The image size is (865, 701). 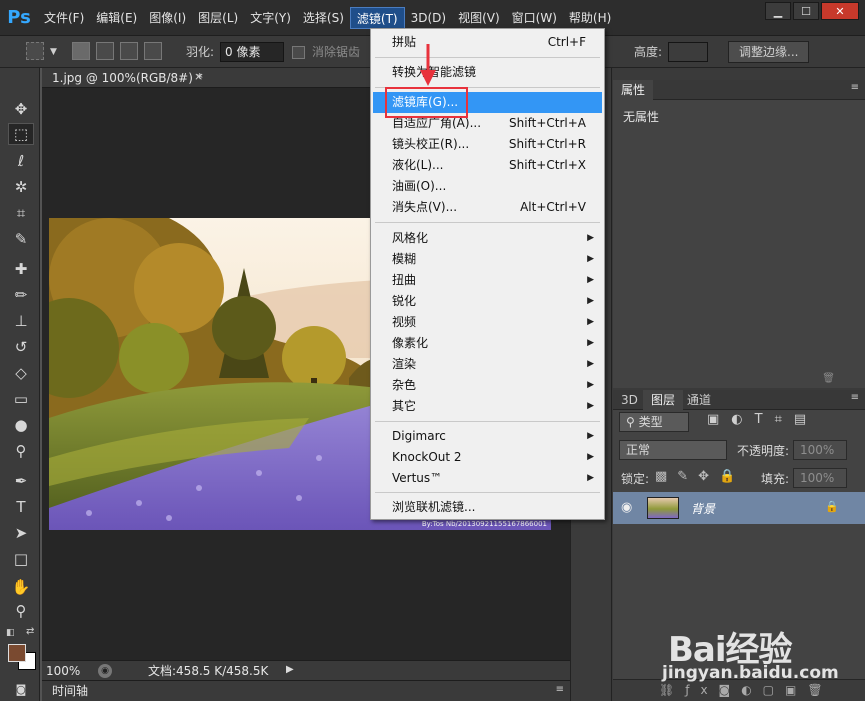 What do you see at coordinates (739, 508) in the screenshot?
I see `layer-row: ◉ 背景 🔒` at bounding box center [739, 508].